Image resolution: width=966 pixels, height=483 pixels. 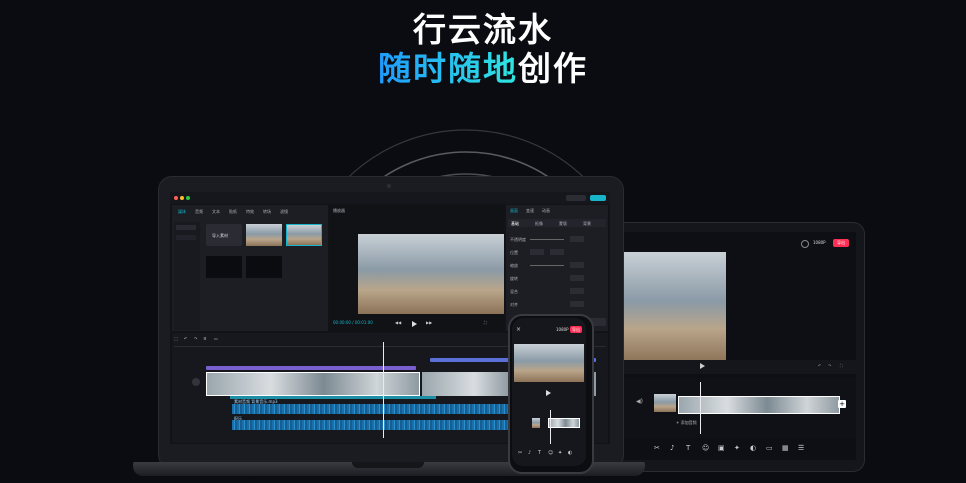 What do you see at coordinates (672, 448) in the screenshot?
I see `tablet-tool-audio-icon: ♪` at bounding box center [672, 448].